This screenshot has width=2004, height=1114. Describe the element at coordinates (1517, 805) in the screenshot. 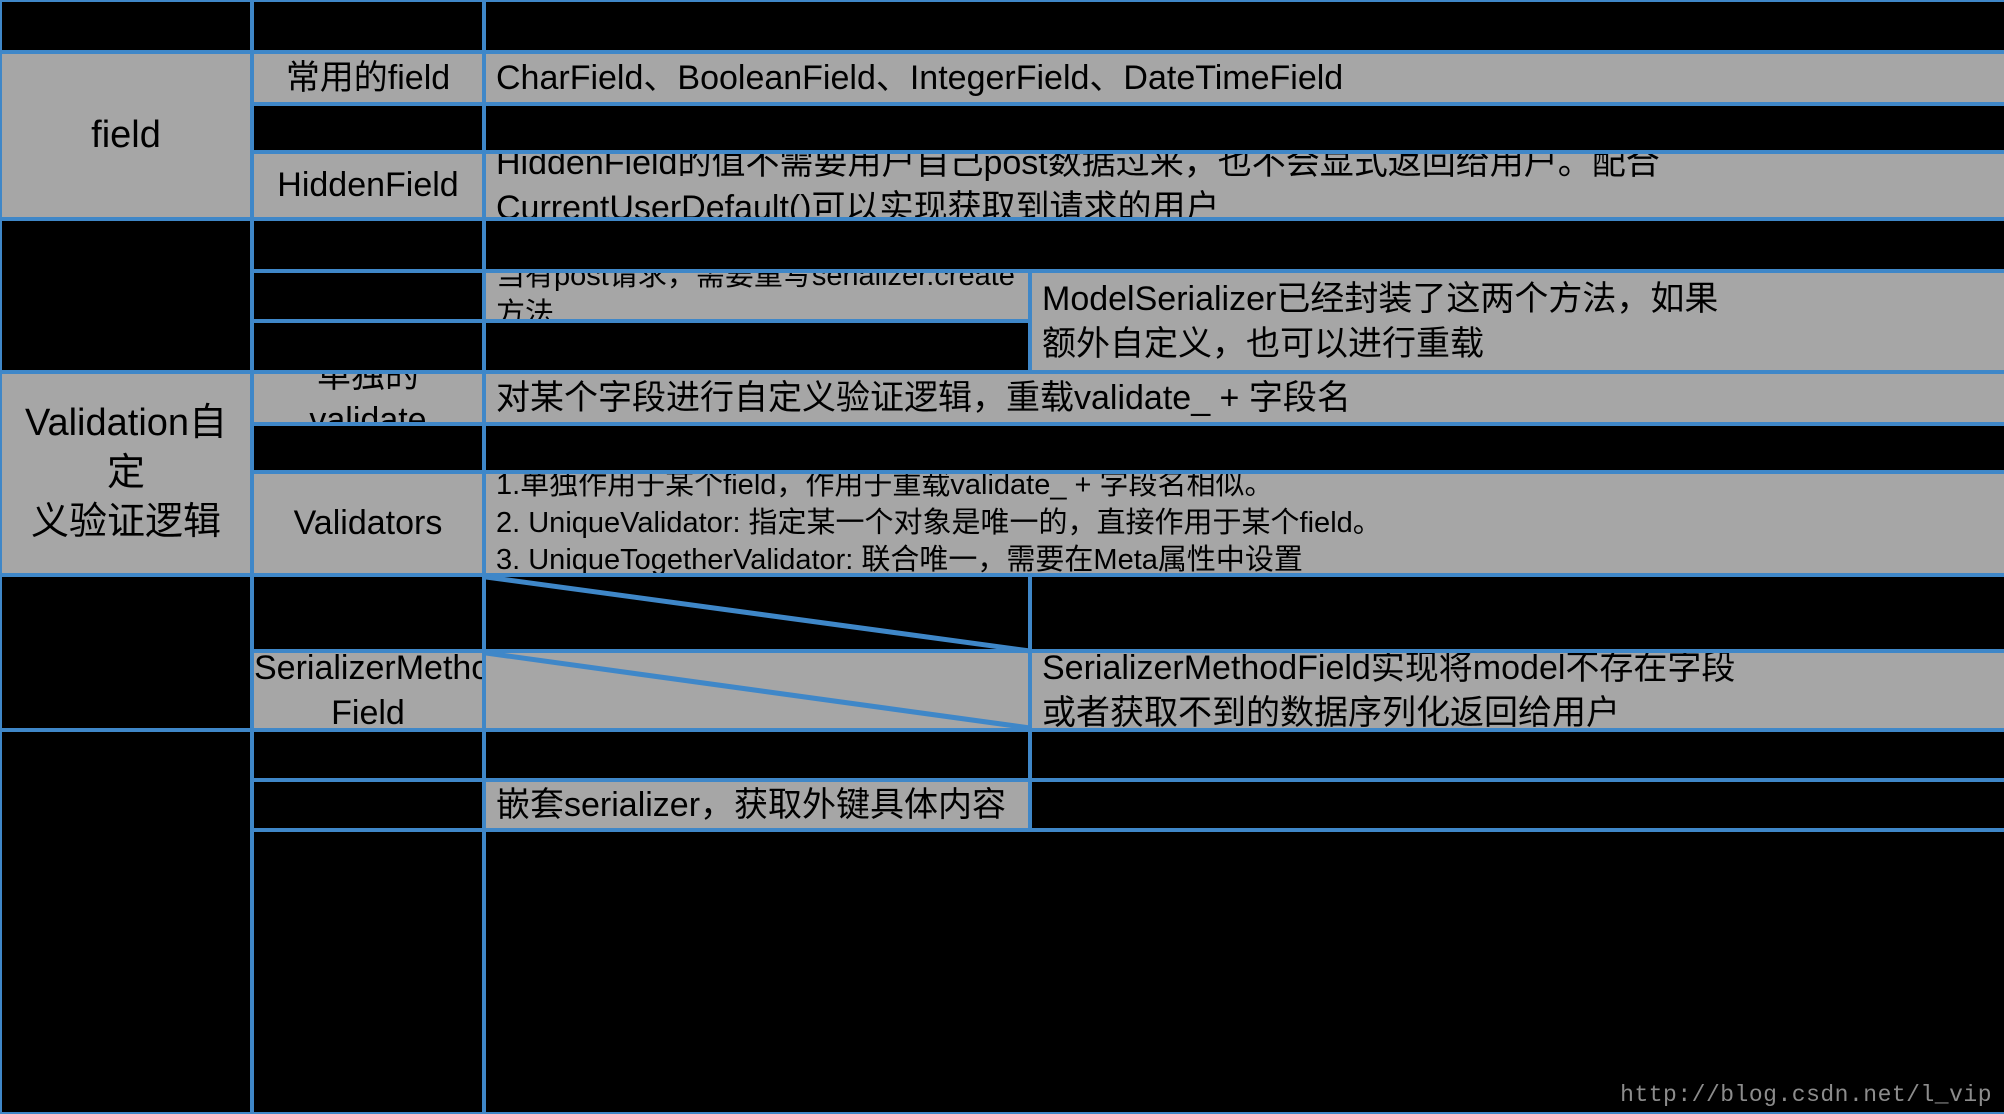

I see `note-nested-blank-mid` at that location.